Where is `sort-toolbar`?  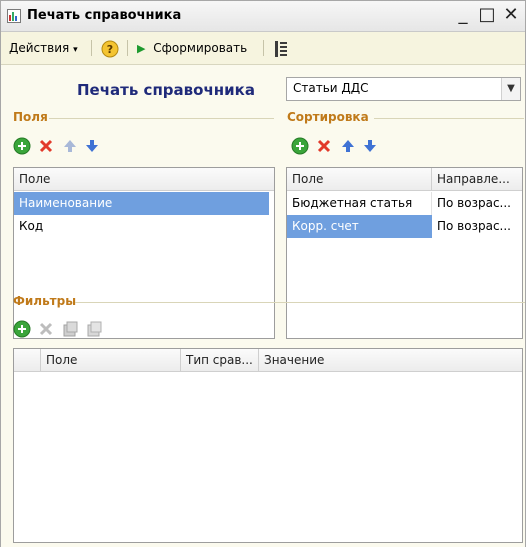 sort-toolbar is located at coordinates (341, 147).